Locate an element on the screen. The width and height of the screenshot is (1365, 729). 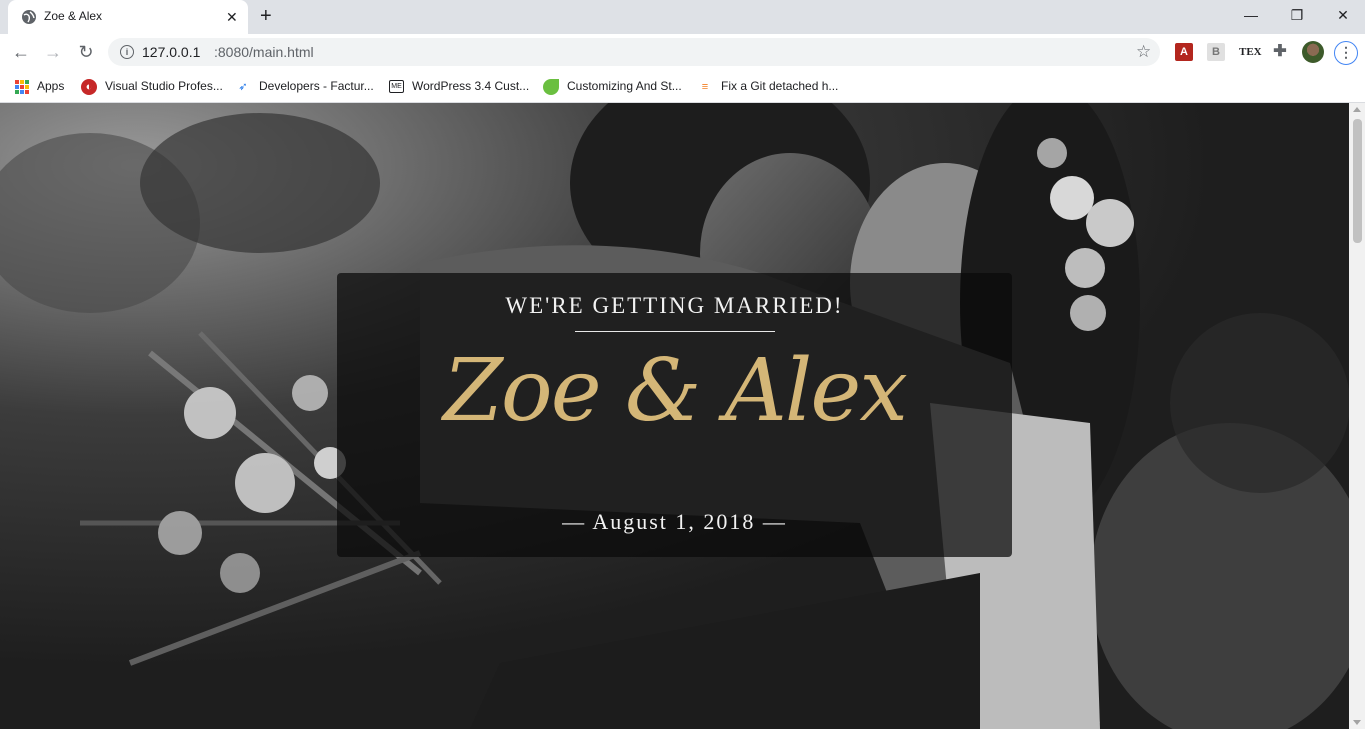
close-window-icon: ✕ is located at coordinates (1343, 15).